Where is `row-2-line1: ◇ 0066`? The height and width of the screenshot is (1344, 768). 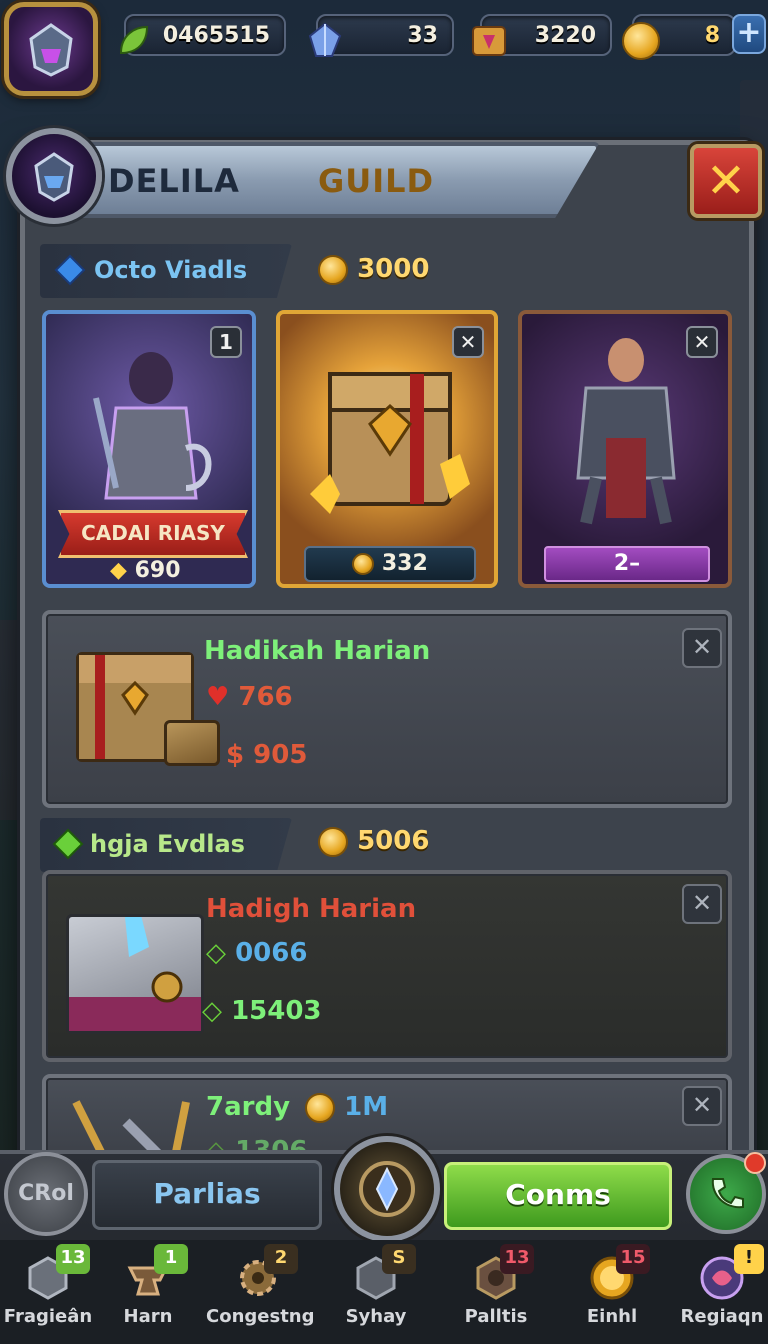 row-2-line1: ◇ 0066 is located at coordinates (256, 953).